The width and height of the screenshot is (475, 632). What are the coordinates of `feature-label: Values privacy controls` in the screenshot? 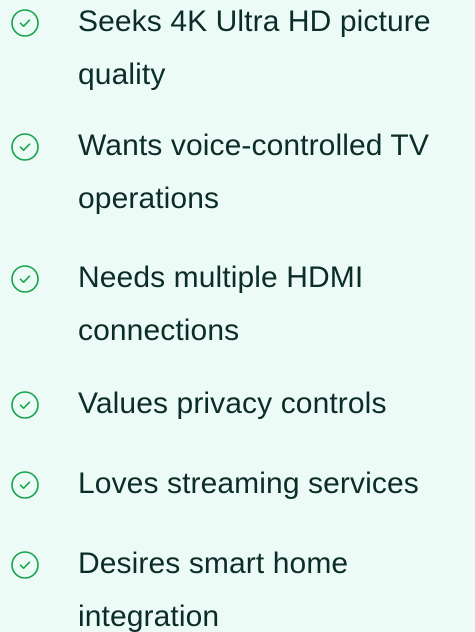 It's located at (232, 403).